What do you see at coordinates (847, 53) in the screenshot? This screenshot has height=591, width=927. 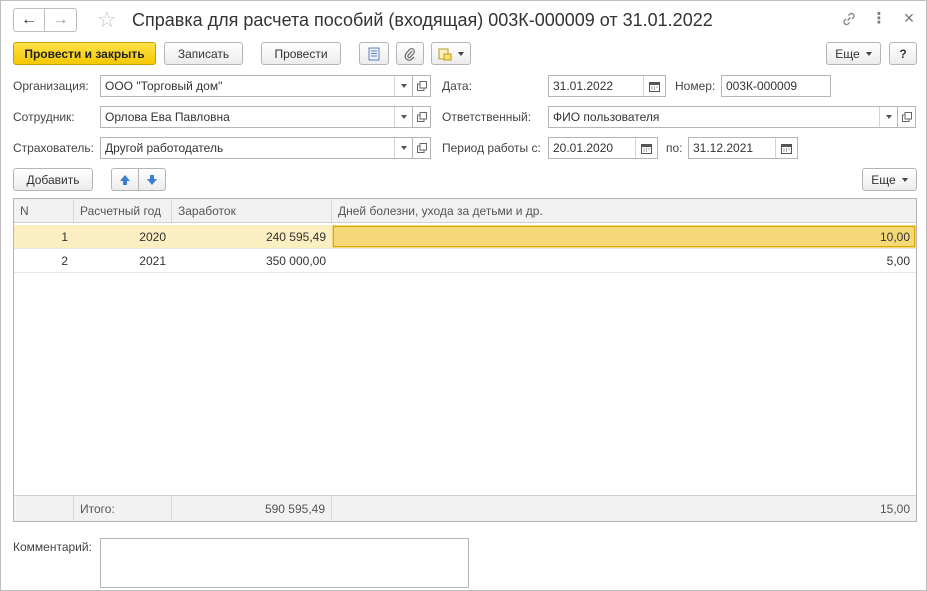 I see `more-button-label: Еще` at bounding box center [847, 53].